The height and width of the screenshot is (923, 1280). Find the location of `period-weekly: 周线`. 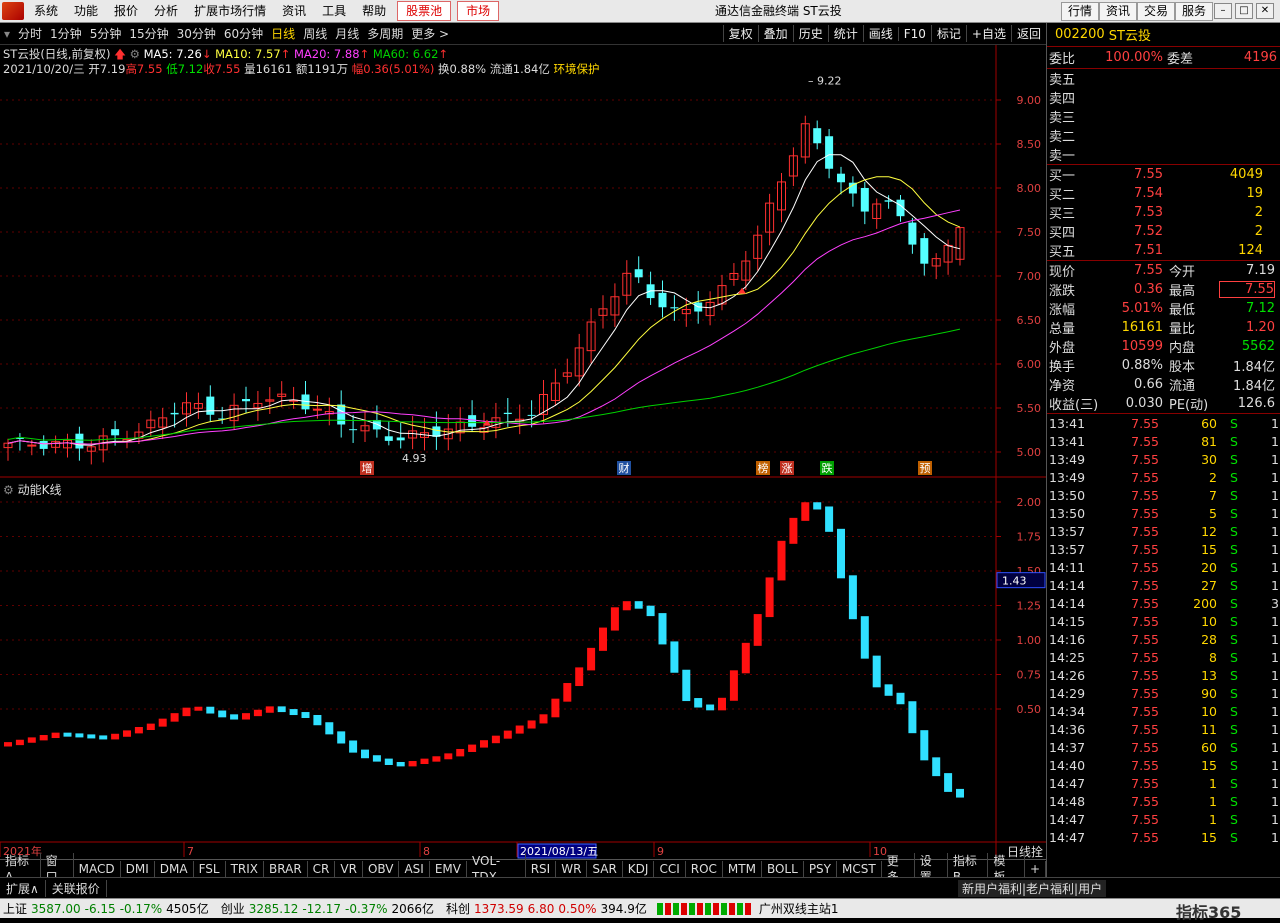

period-weekly: 周线 is located at coordinates (315, 33).